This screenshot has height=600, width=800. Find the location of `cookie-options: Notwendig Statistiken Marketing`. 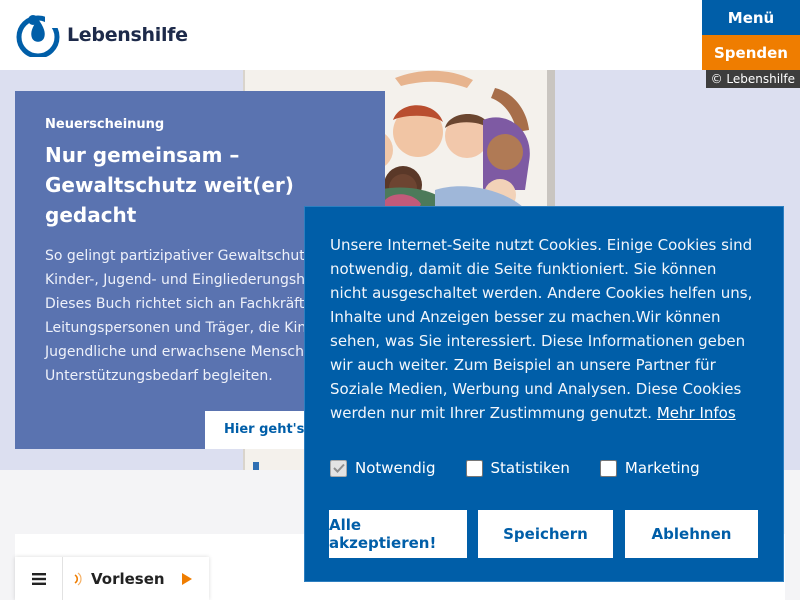

cookie-options: Notwendig Statistiken Marketing is located at coordinates (544, 468).